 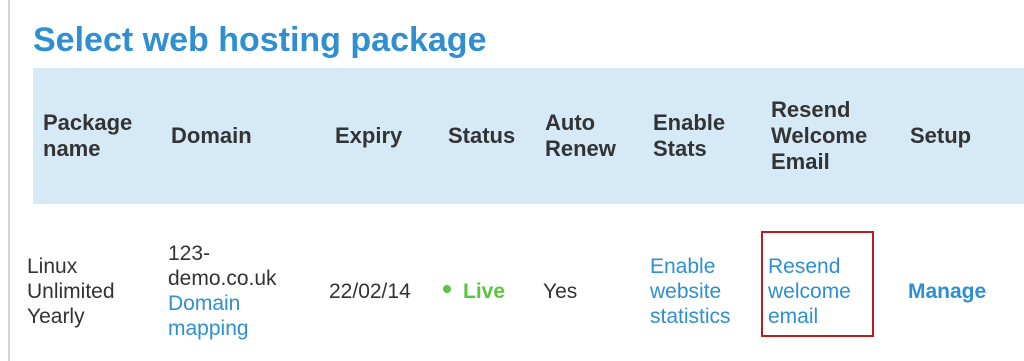 I want to click on header-status: Status, so click(x=482, y=135).